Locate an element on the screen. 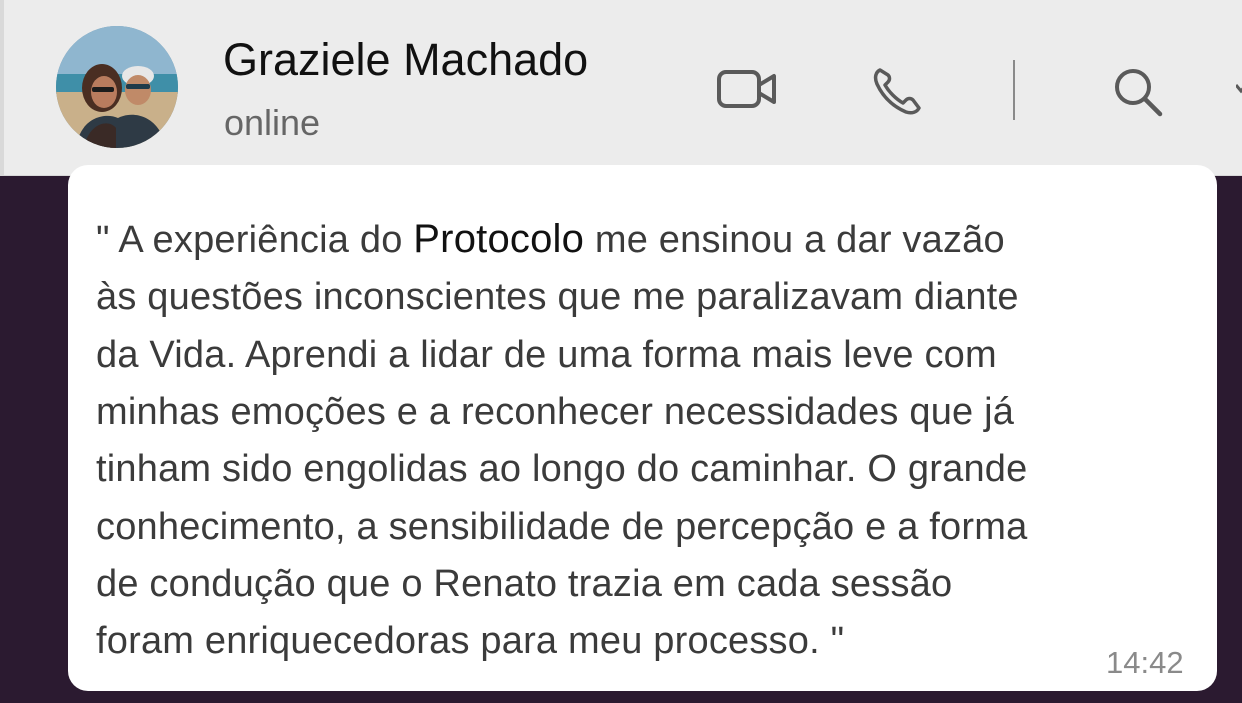 The height and width of the screenshot is (703, 1242). message-highlight: Protocolo is located at coordinates (499, 239).